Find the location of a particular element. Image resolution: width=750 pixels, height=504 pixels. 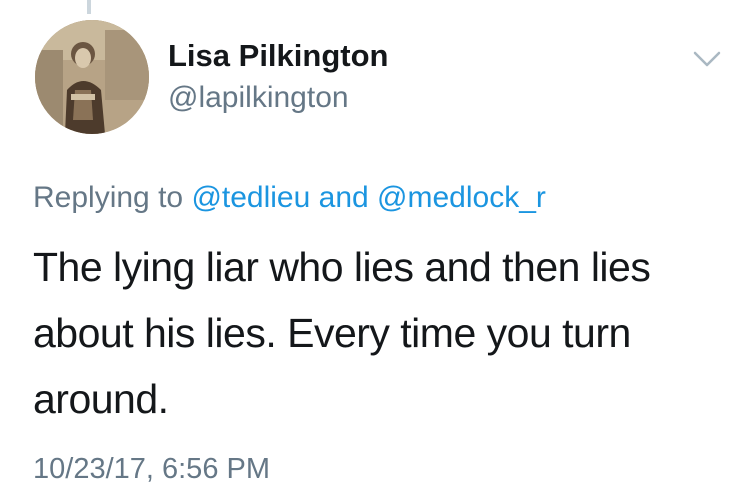

author-handle: @lapilkington is located at coordinates (258, 98).